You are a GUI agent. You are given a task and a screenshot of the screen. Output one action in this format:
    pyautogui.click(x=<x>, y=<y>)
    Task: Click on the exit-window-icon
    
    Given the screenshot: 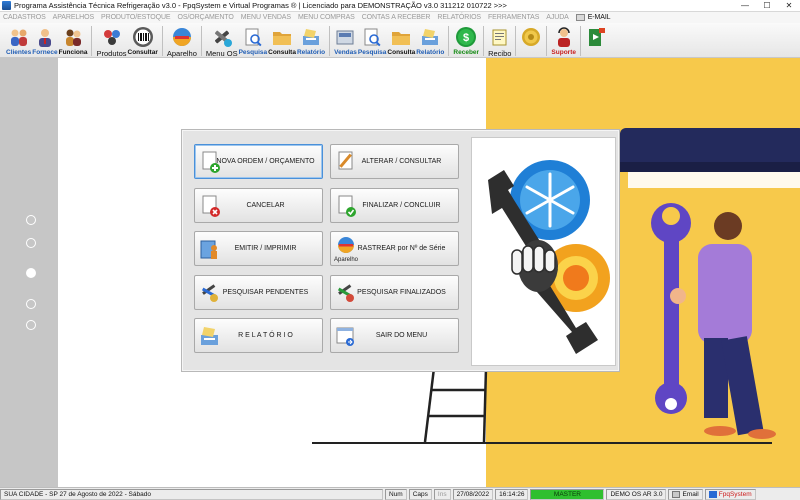 What is the action you would take?
    pyautogui.click(x=345, y=336)
    